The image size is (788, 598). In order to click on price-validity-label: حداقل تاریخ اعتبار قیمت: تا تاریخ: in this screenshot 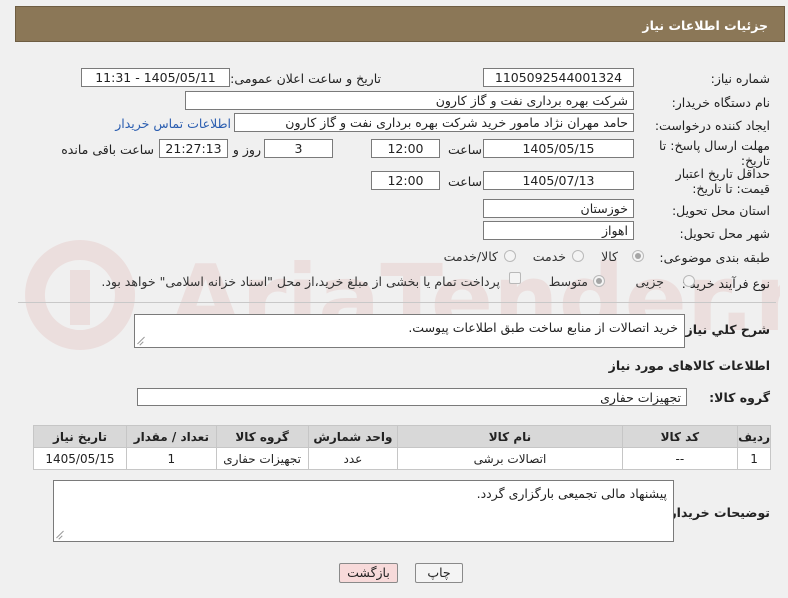, I will do `click(722, 181)`.